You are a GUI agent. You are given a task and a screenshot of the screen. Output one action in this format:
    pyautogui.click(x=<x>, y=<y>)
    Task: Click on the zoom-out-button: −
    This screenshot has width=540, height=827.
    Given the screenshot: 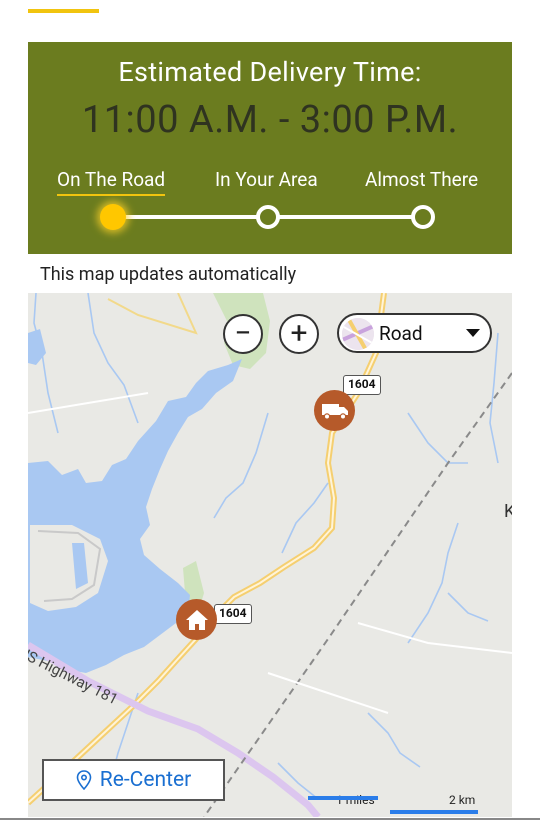 What is the action you would take?
    pyautogui.click(x=243, y=334)
    